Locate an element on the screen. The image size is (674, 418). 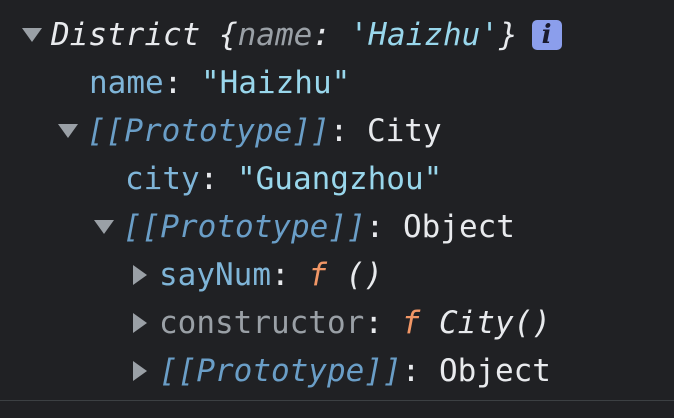
tree-row-district: District { name : 'Haizhu' } i is located at coordinates (292, 35).